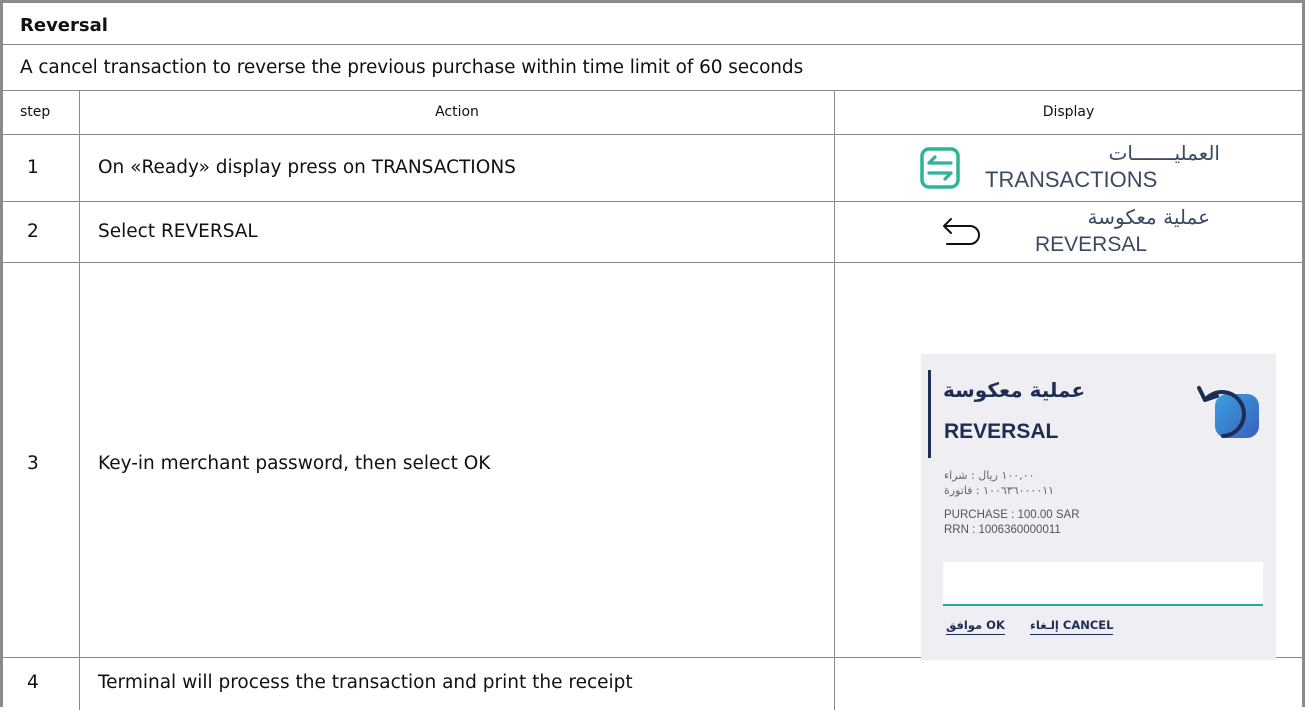 The height and width of the screenshot is (710, 1305). What do you see at coordinates (652, 24) in the screenshot?
I see `table-title-row: Reversal` at bounding box center [652, 24].